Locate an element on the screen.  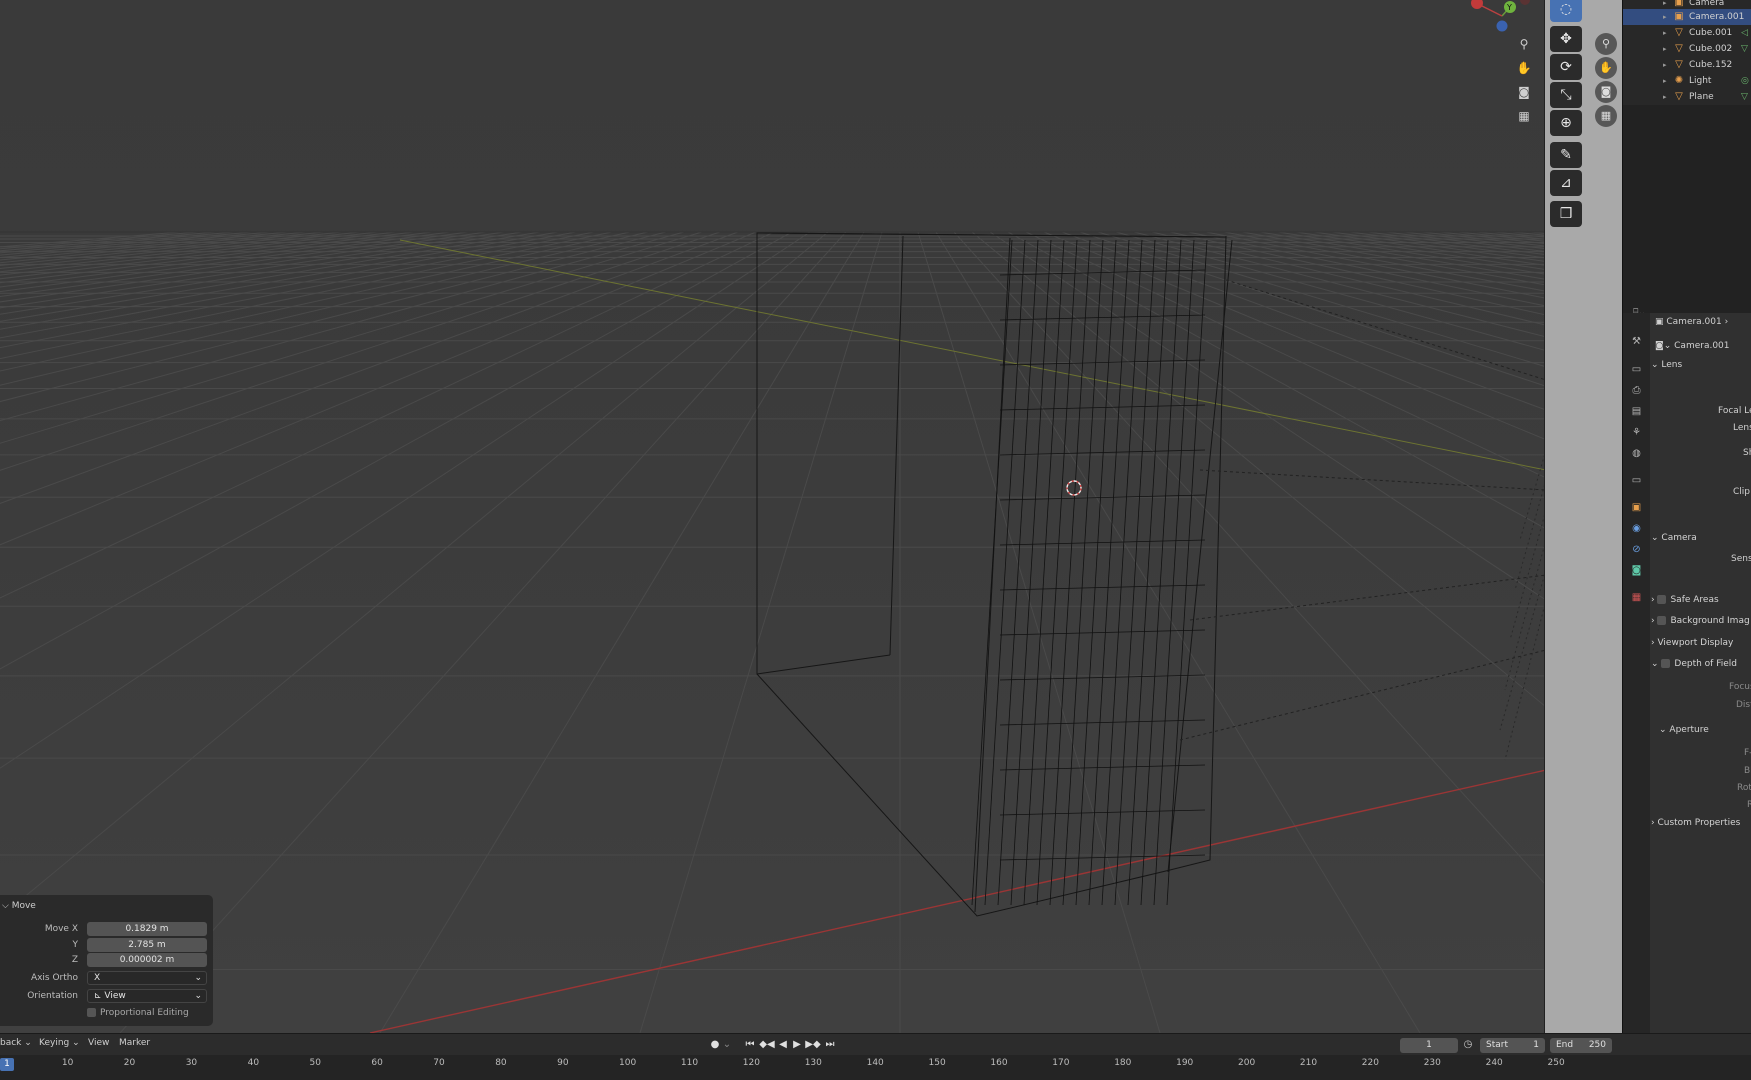
scale-tool: ⤡ is located at coordinates (1566, 95).